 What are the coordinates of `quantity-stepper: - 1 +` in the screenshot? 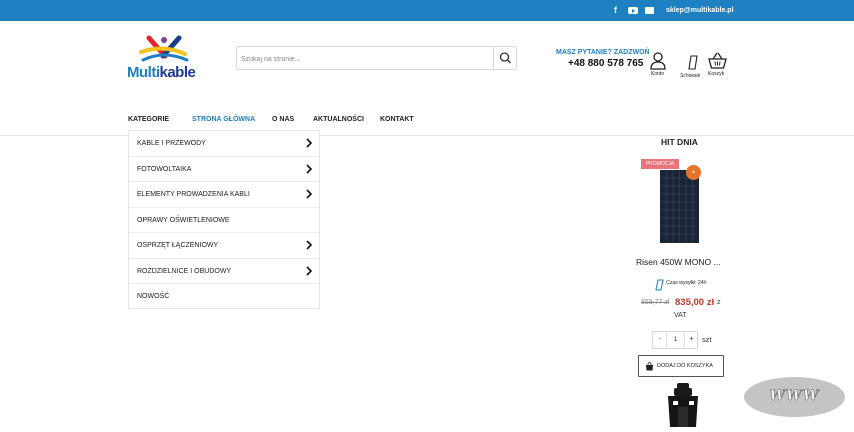 It's located at (675, 340).